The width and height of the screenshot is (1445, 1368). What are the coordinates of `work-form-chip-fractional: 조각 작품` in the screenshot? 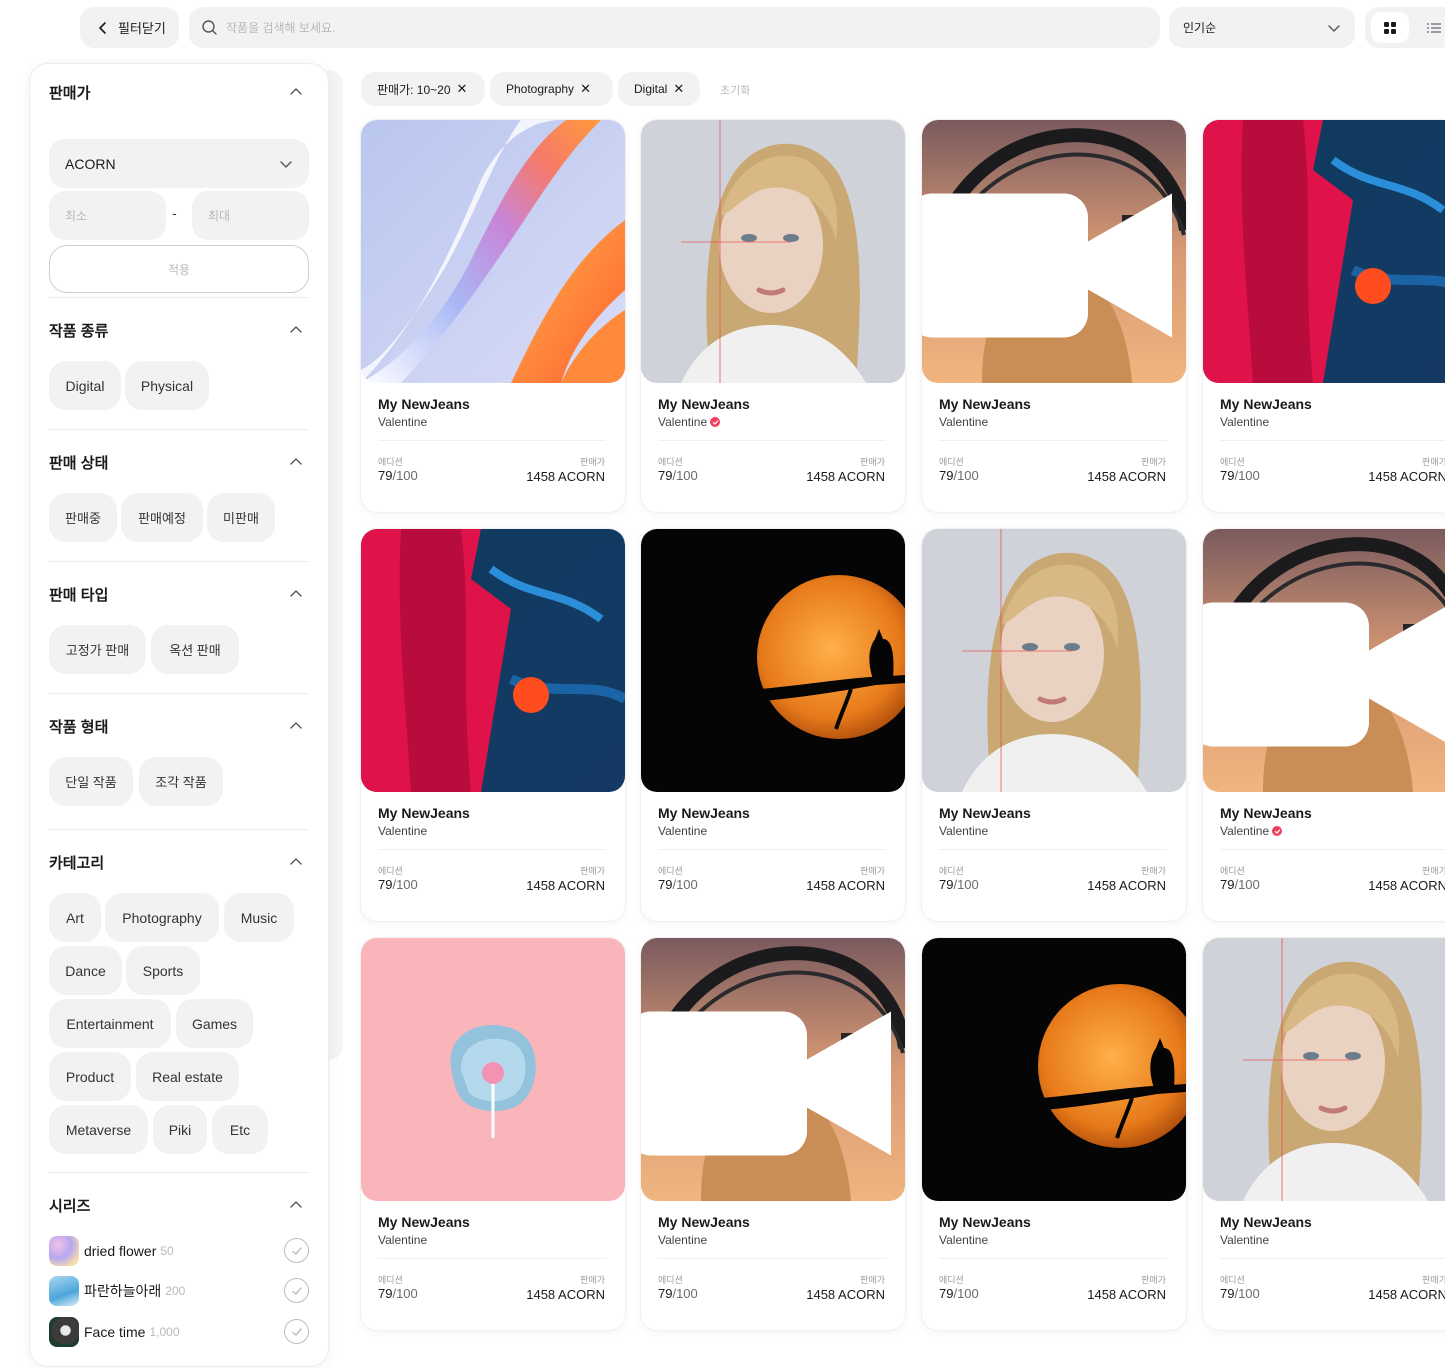 It's located at (181, 781).